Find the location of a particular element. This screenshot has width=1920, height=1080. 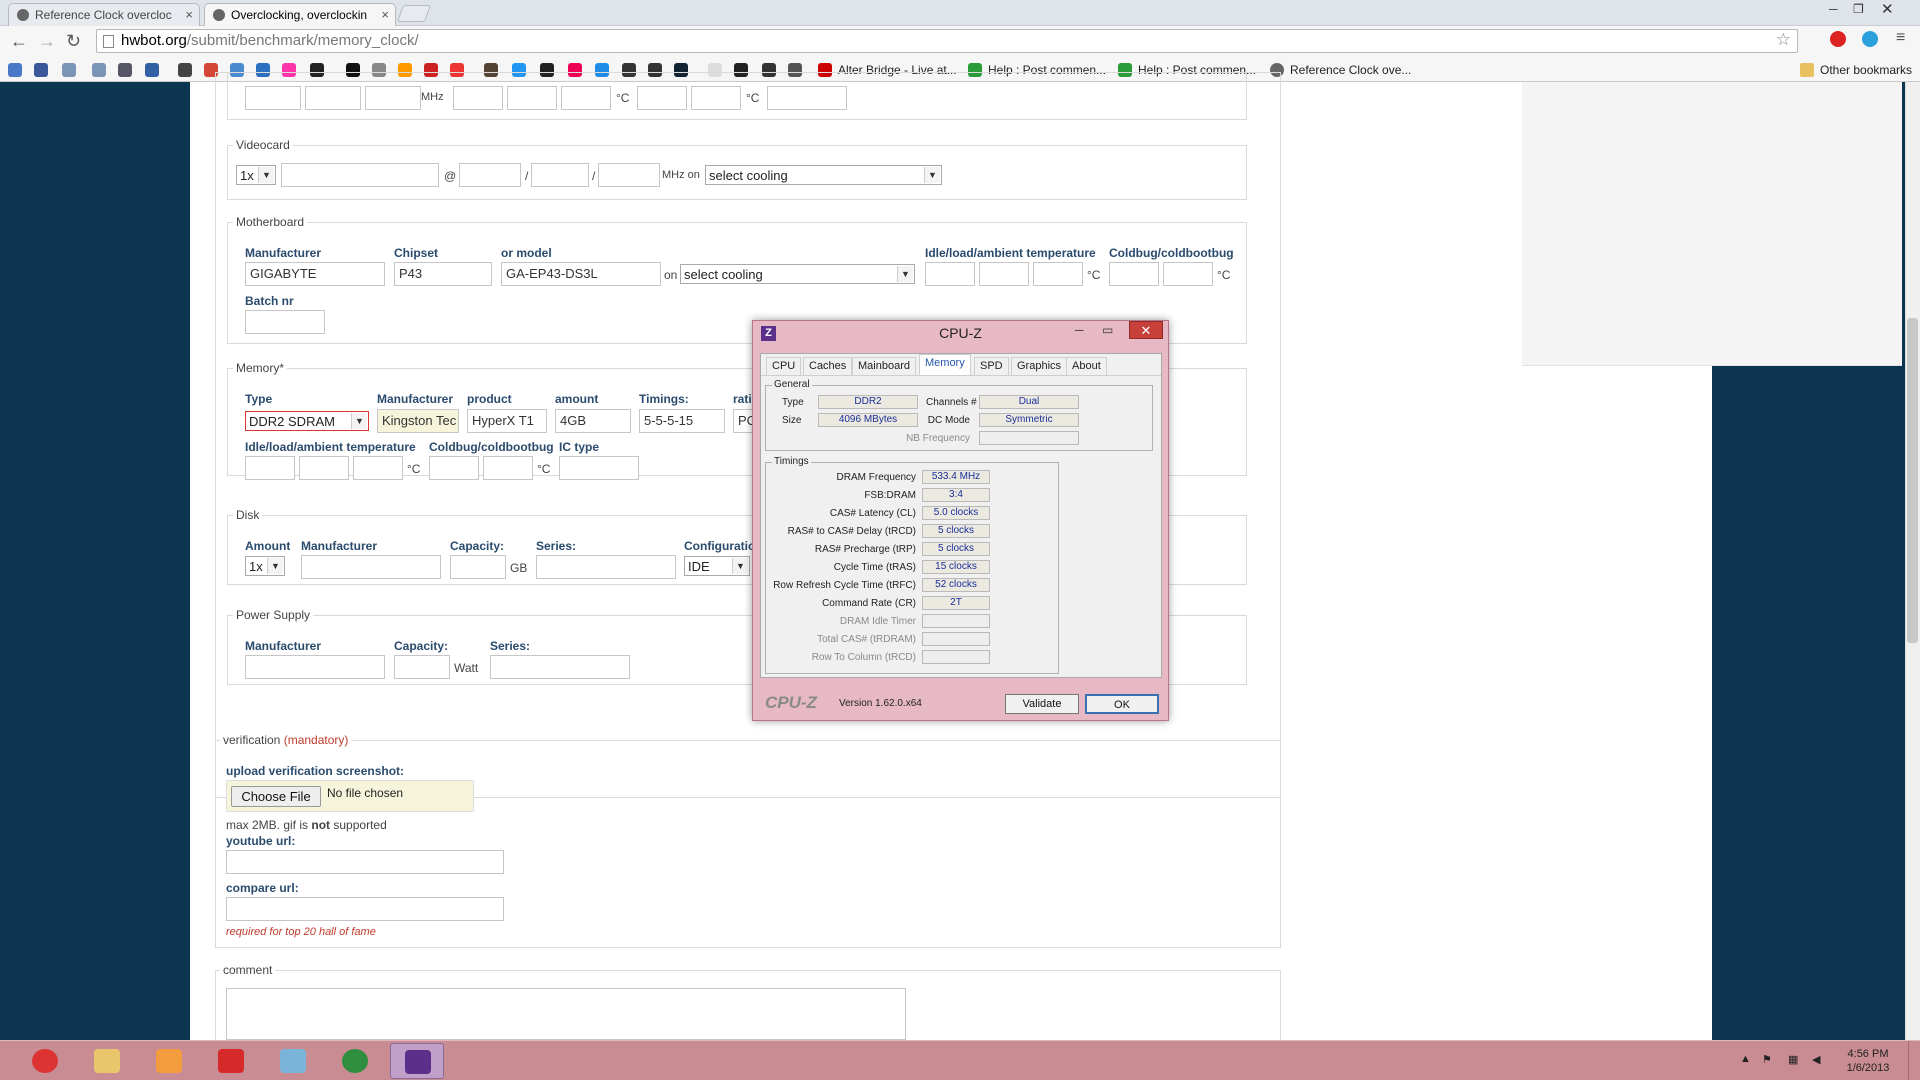

flash-taskbar-button is located at coordinates (231, 1061).